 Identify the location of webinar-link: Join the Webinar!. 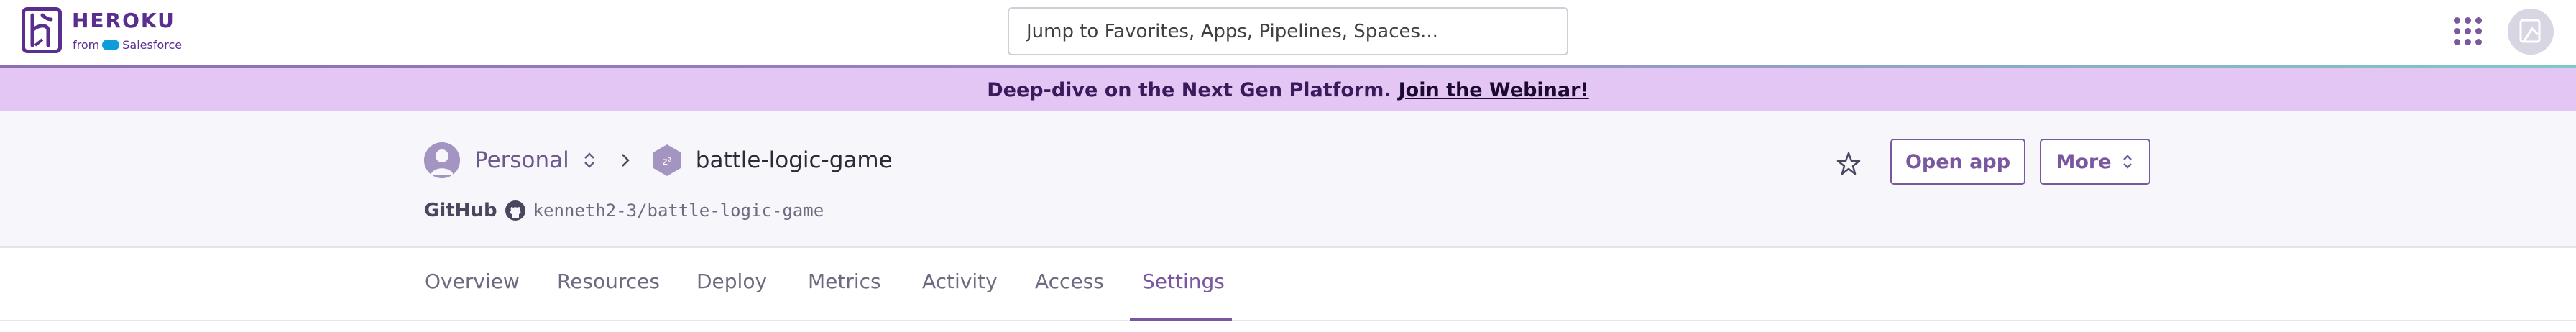
(1494, 90).